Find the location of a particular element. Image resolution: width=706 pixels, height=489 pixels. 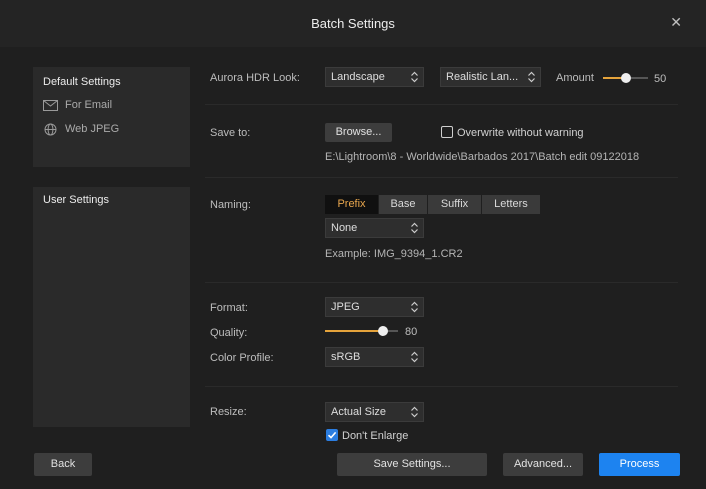

quality-label: Quality: is located at coordinates (229, 333).